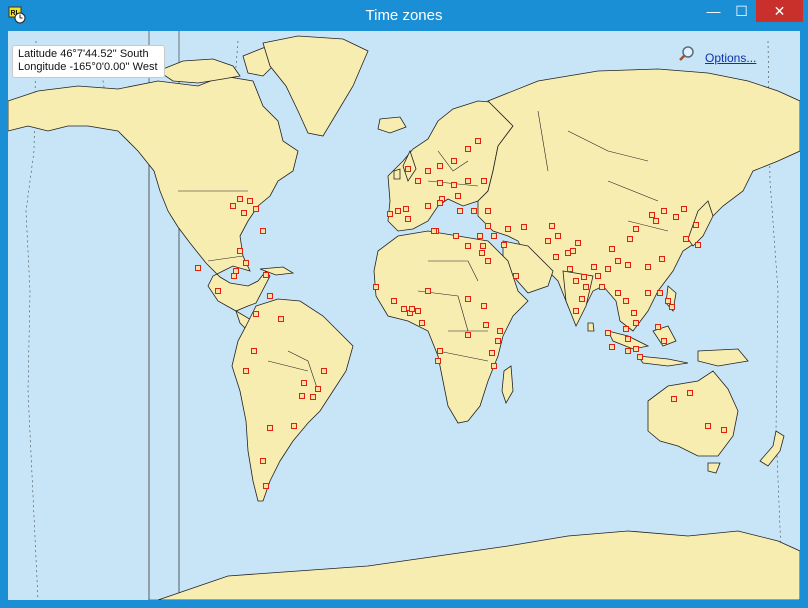  I want to click on title-bar: RI Time zones — ☐ ✕, so click(404, 15).